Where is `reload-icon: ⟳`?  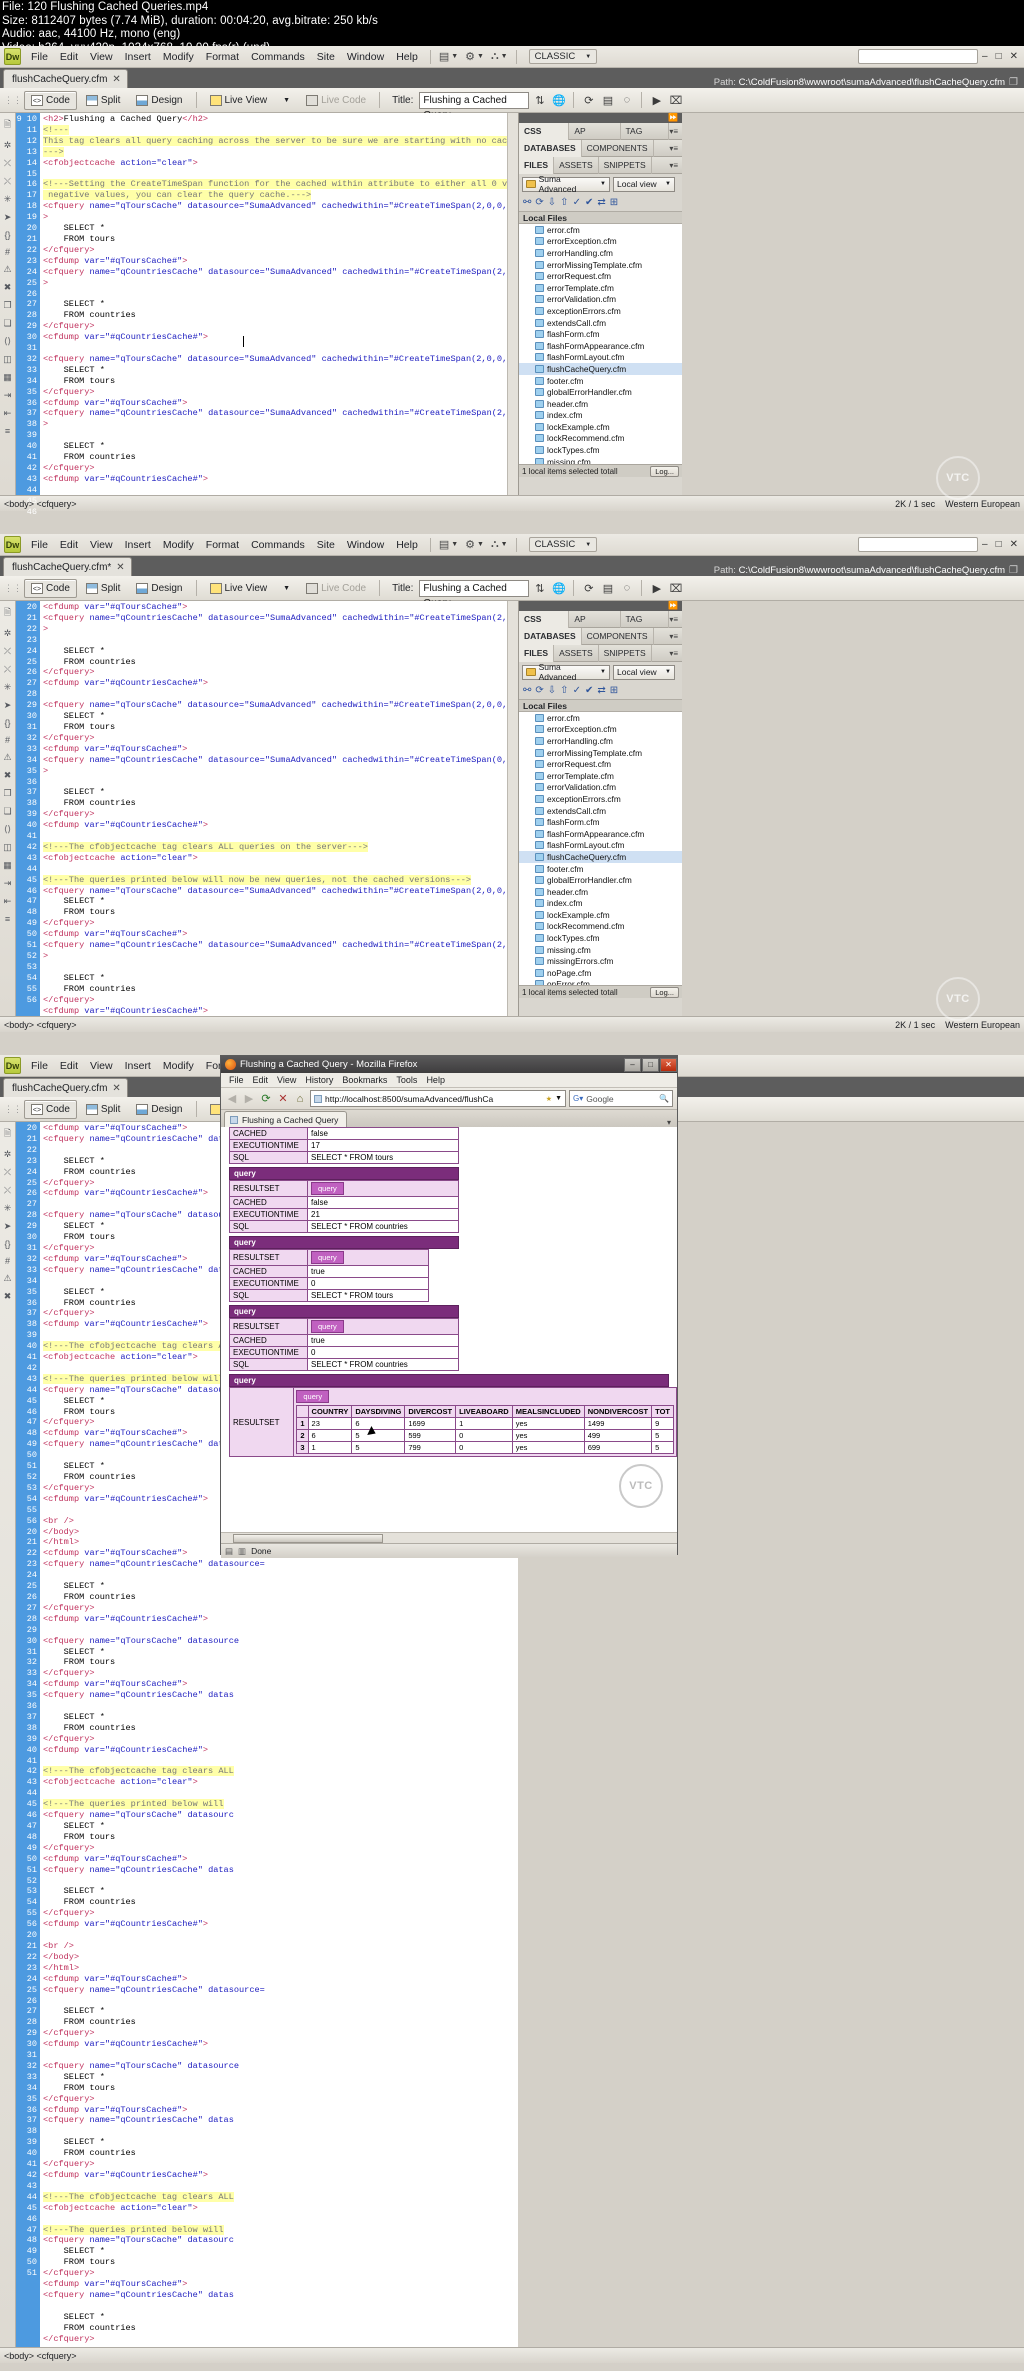 reload-icon: ⟳ is located at coordinates (266, 1098).